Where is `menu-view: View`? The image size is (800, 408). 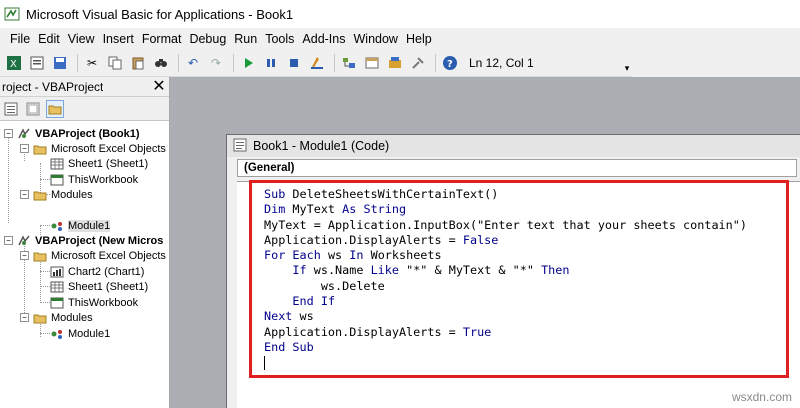 menu-view: View is located at coordinates (85, 39).